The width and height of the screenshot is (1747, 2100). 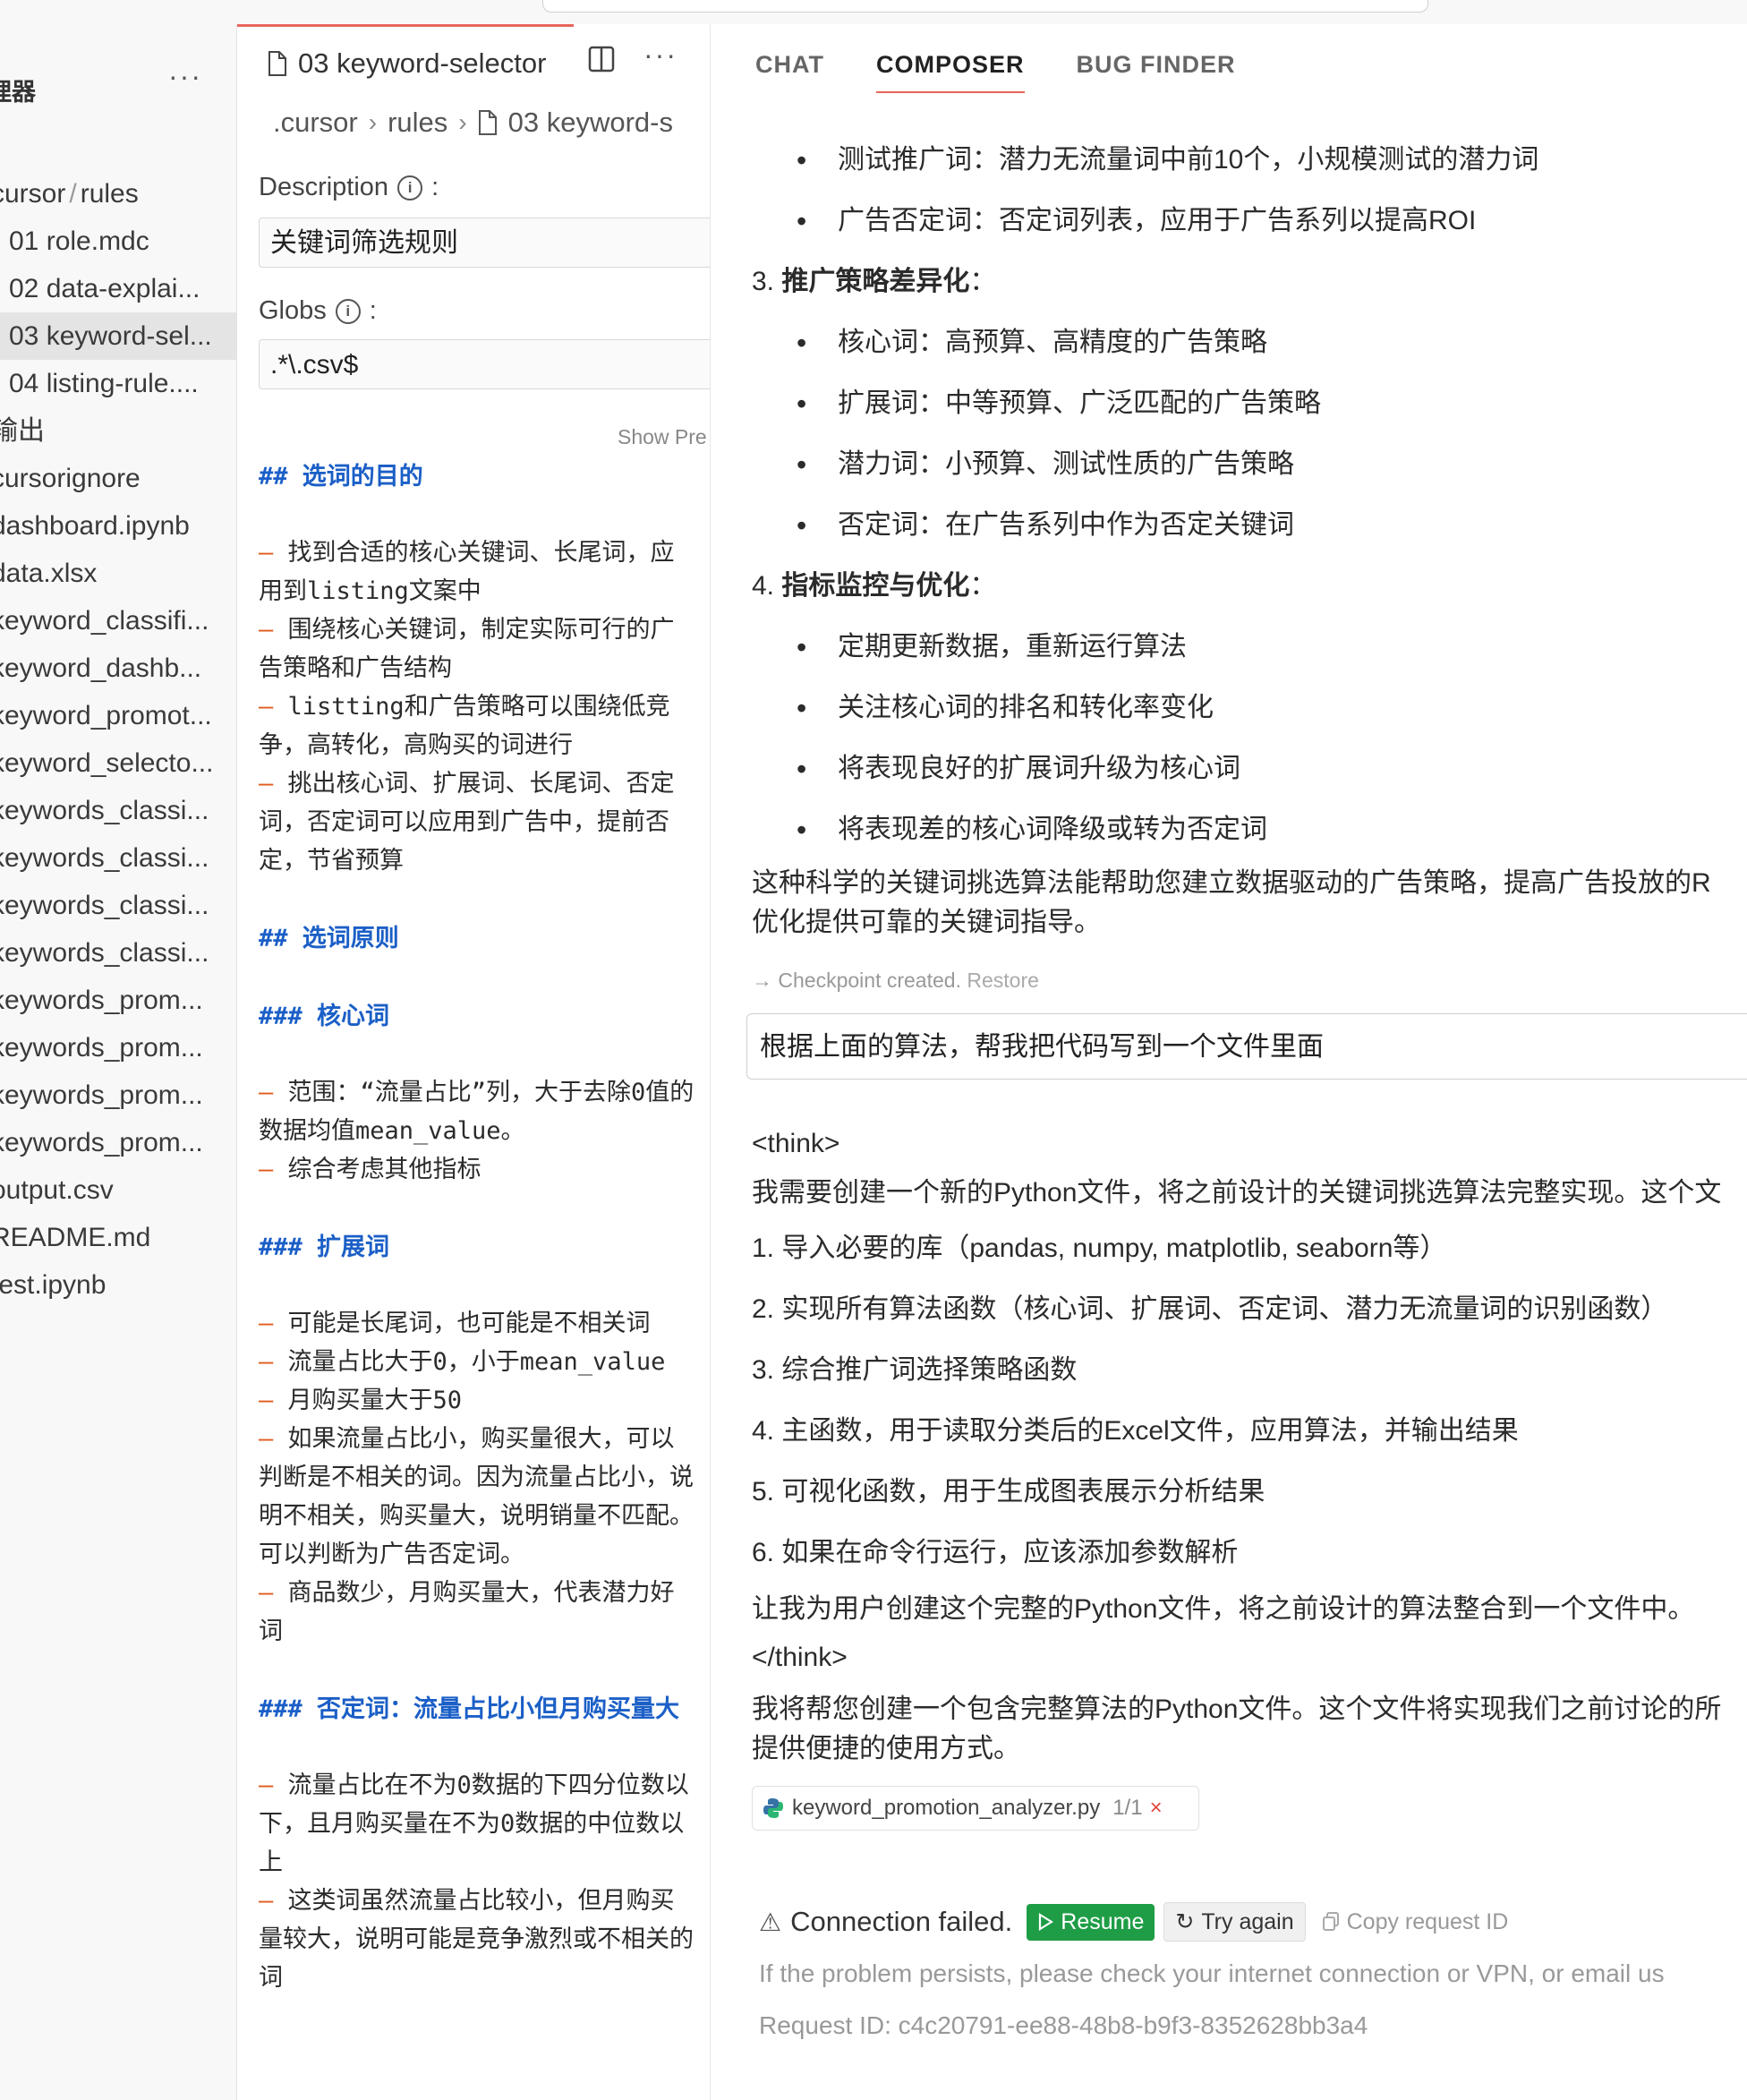 I want to click on rule-text: listting和广告策略可以围绕低竞, so click(x=479, y=707).